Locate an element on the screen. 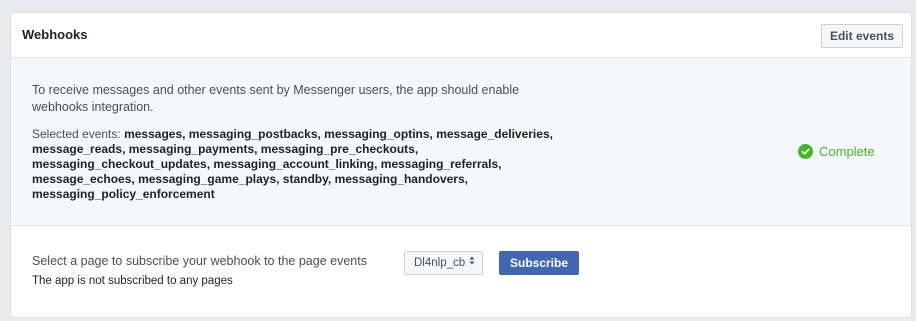 The width and height of the screenshot is (916, 321). selected-events-label: Selected events: is located at coordinates (76, 134).